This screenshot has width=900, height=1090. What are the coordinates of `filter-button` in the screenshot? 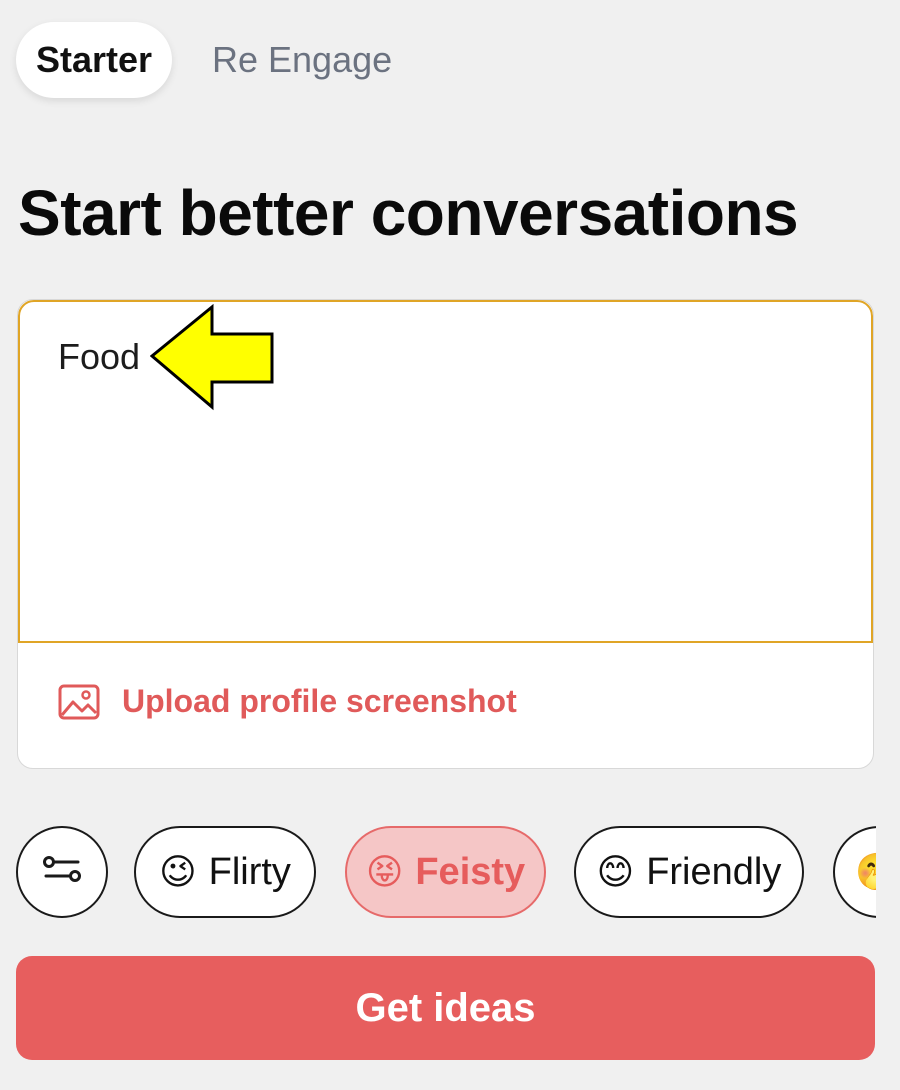 It's located at (62, 872).